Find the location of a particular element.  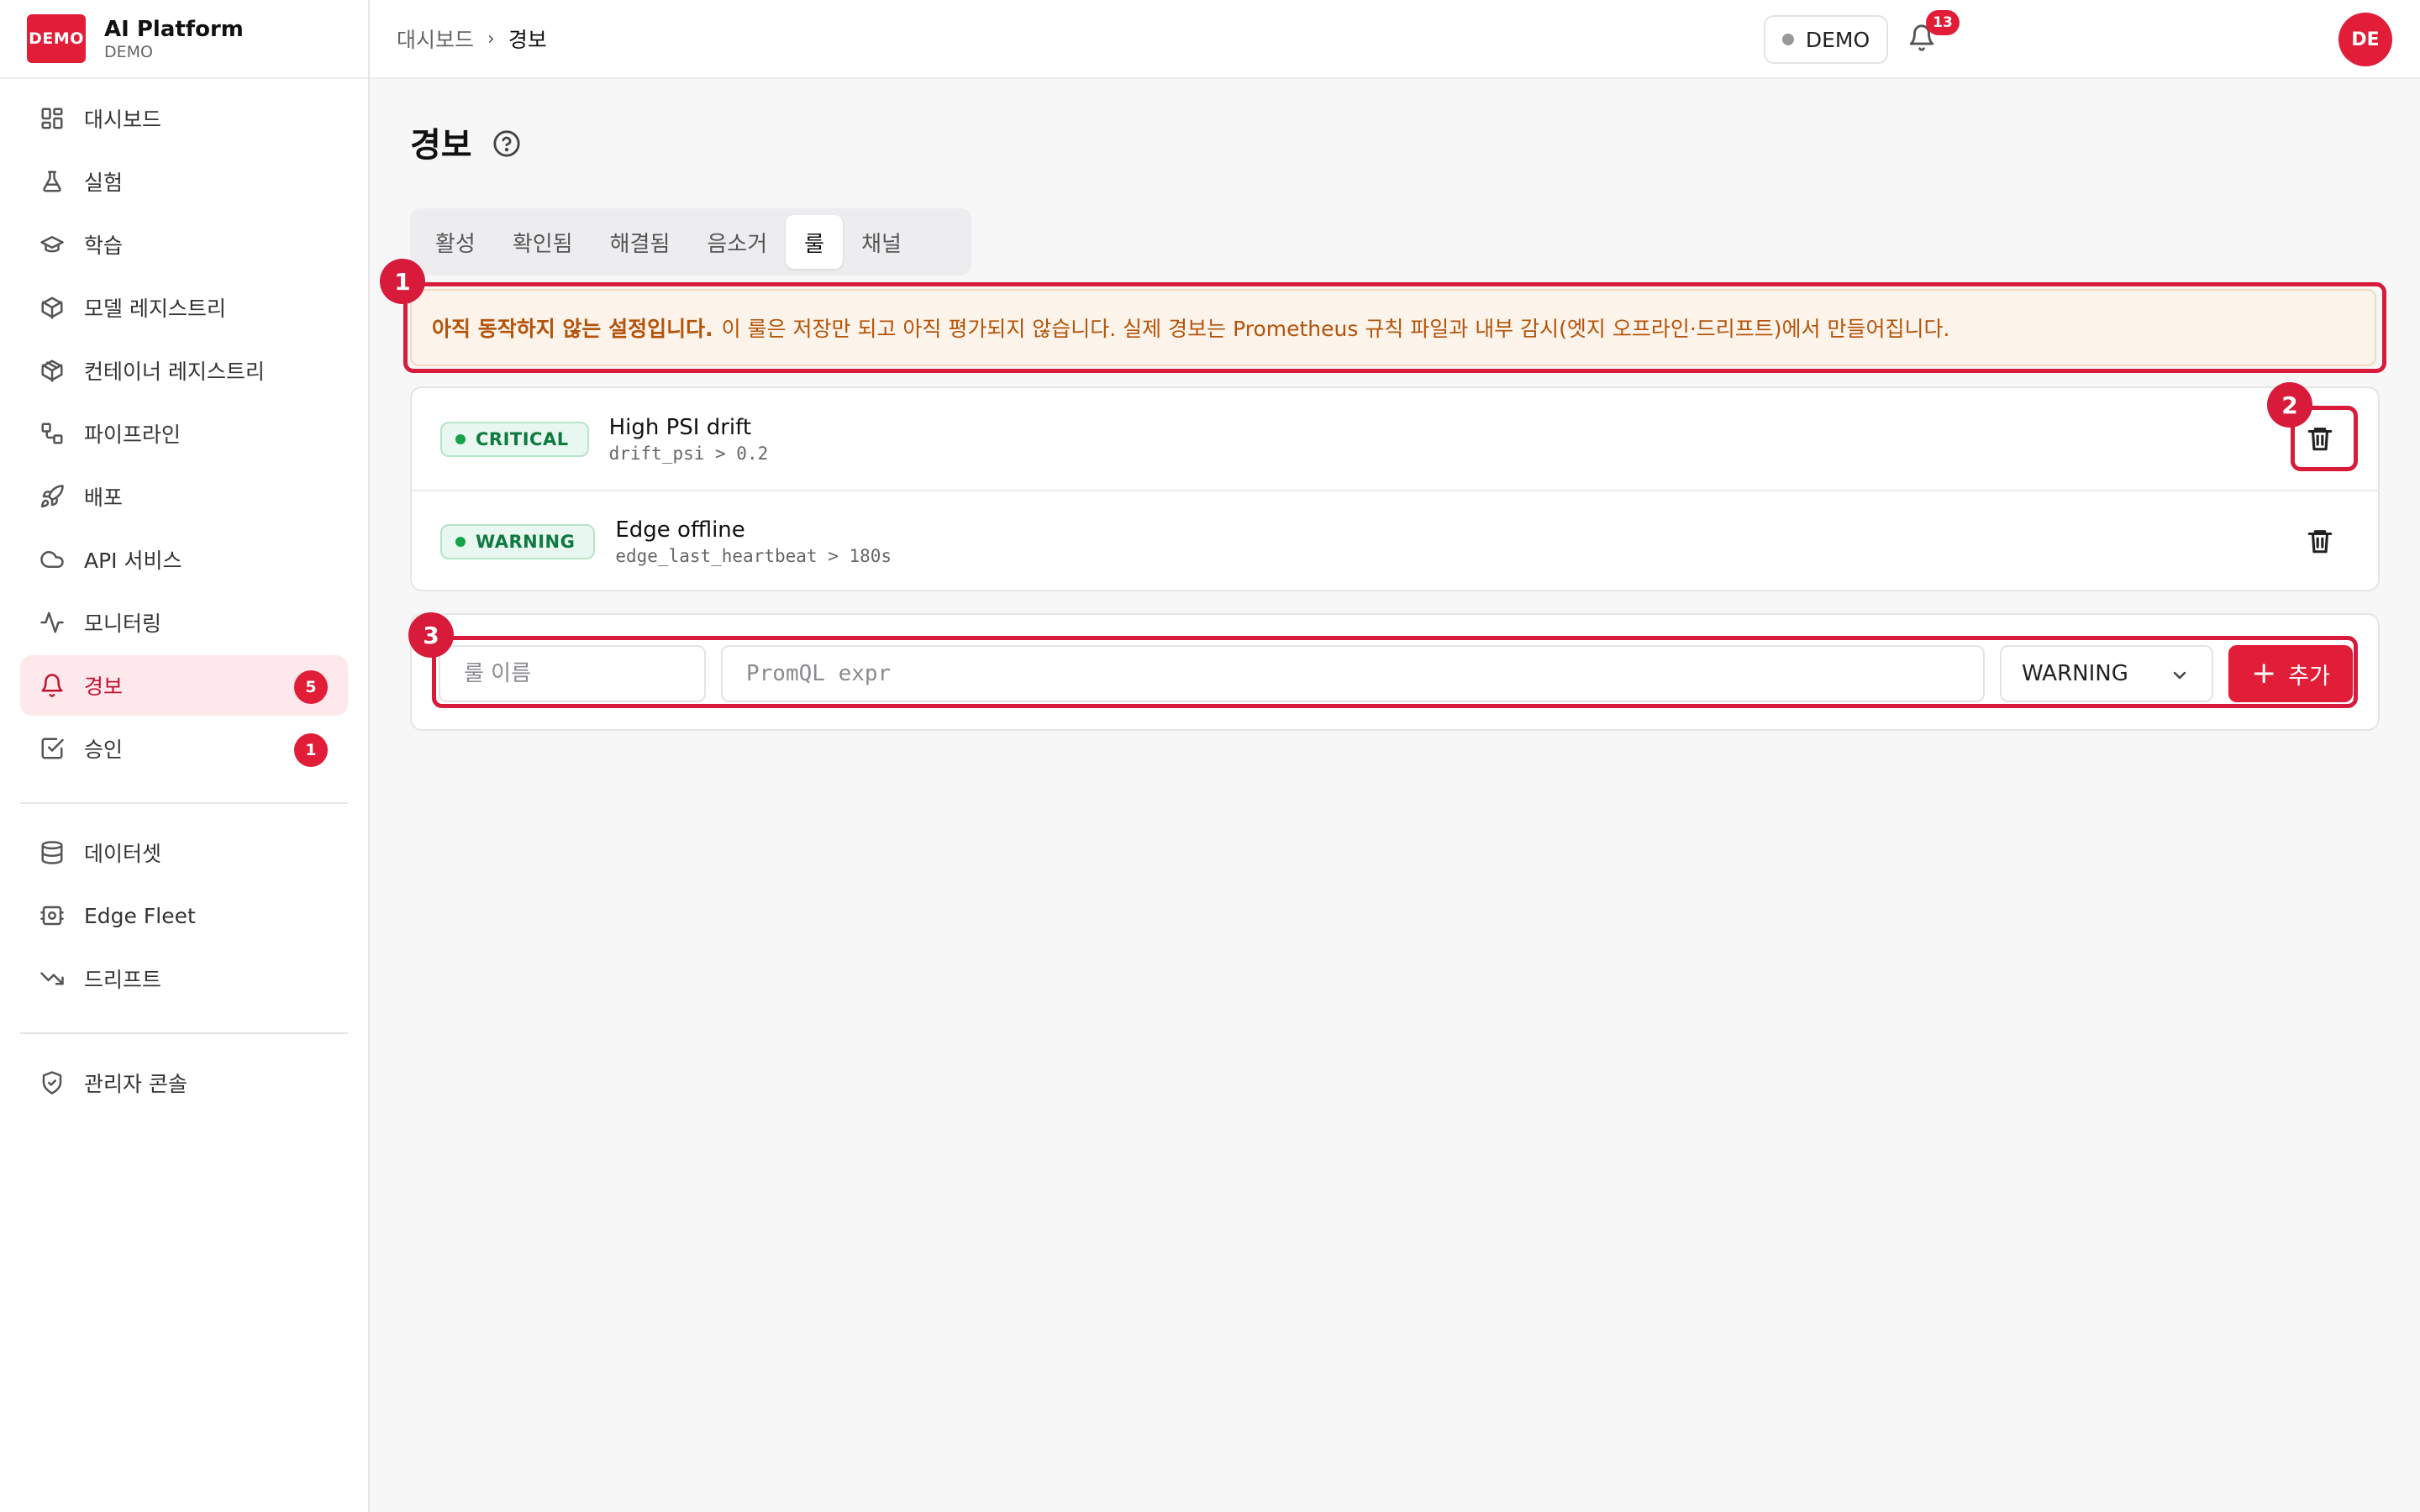

sidebar-item-label: 배포 is located at coordinates (104, 498).